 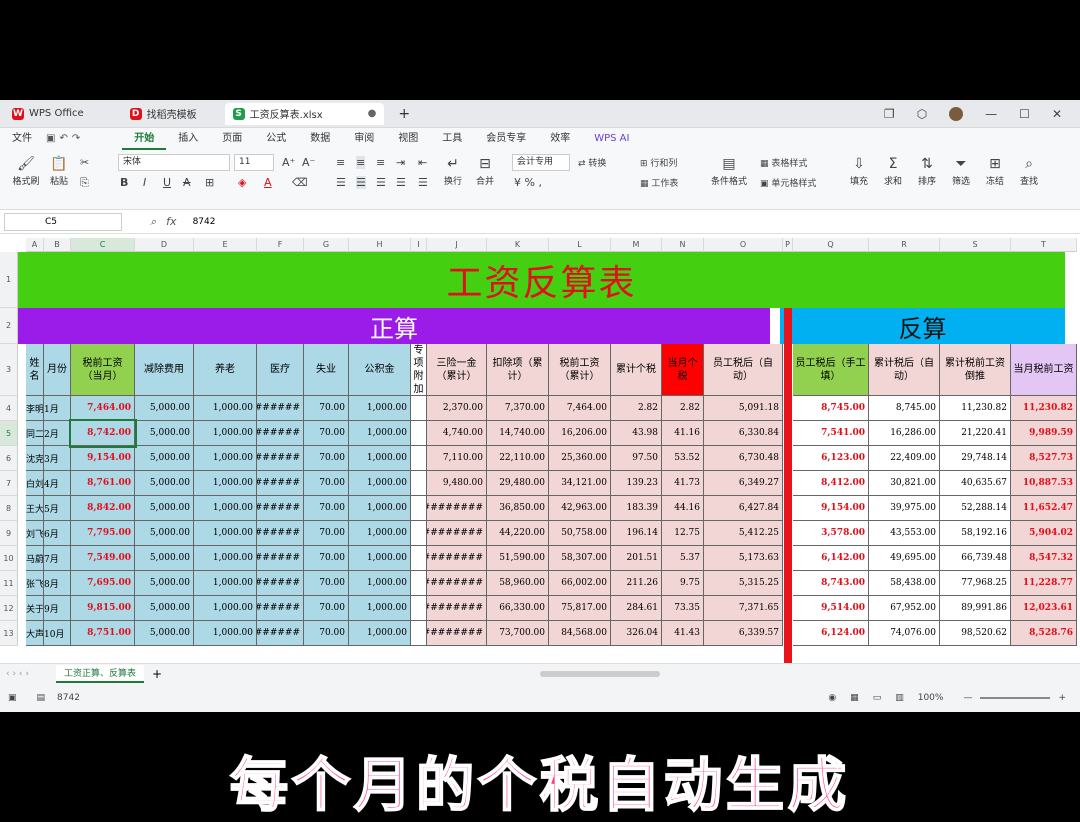 What do you see at coordinates (904, 245) in the screenshot?
I see `column-header-r: R` at bounding box center [904, 245].